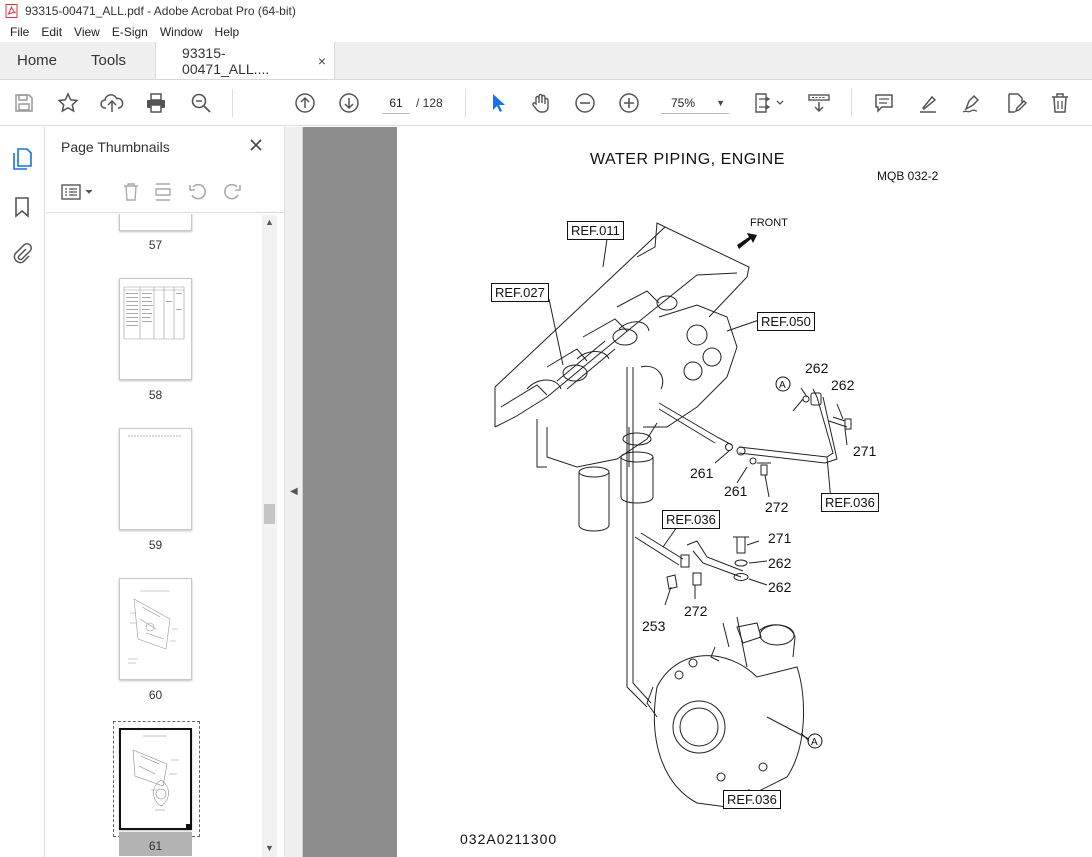  I want to click on hand-tool-icon, so click(541, 103).